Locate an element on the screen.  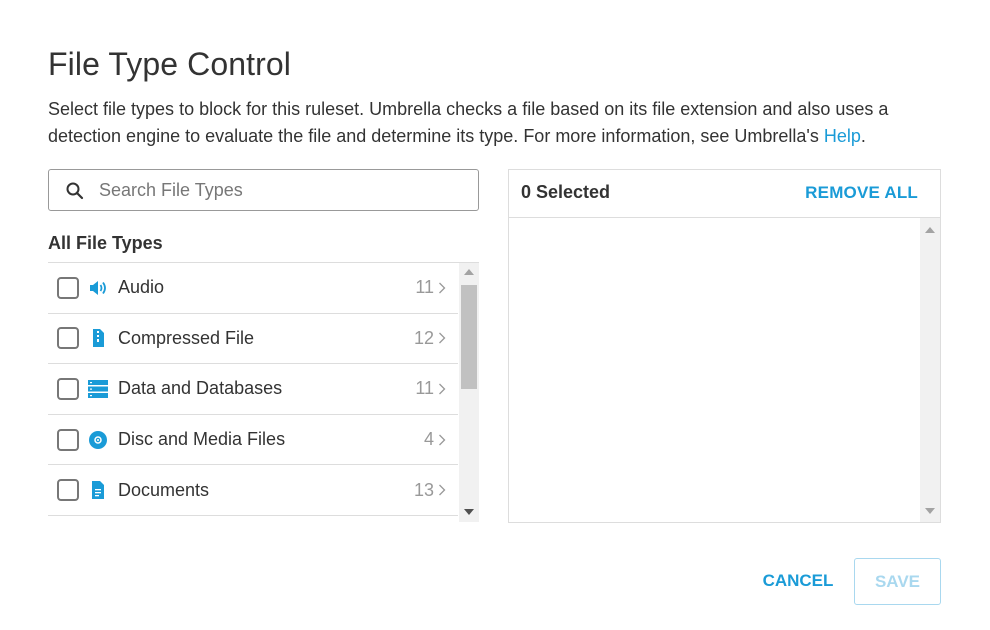
file-type-item-compressed-file: Compressed File 12 is located at coordinates (253, 339).